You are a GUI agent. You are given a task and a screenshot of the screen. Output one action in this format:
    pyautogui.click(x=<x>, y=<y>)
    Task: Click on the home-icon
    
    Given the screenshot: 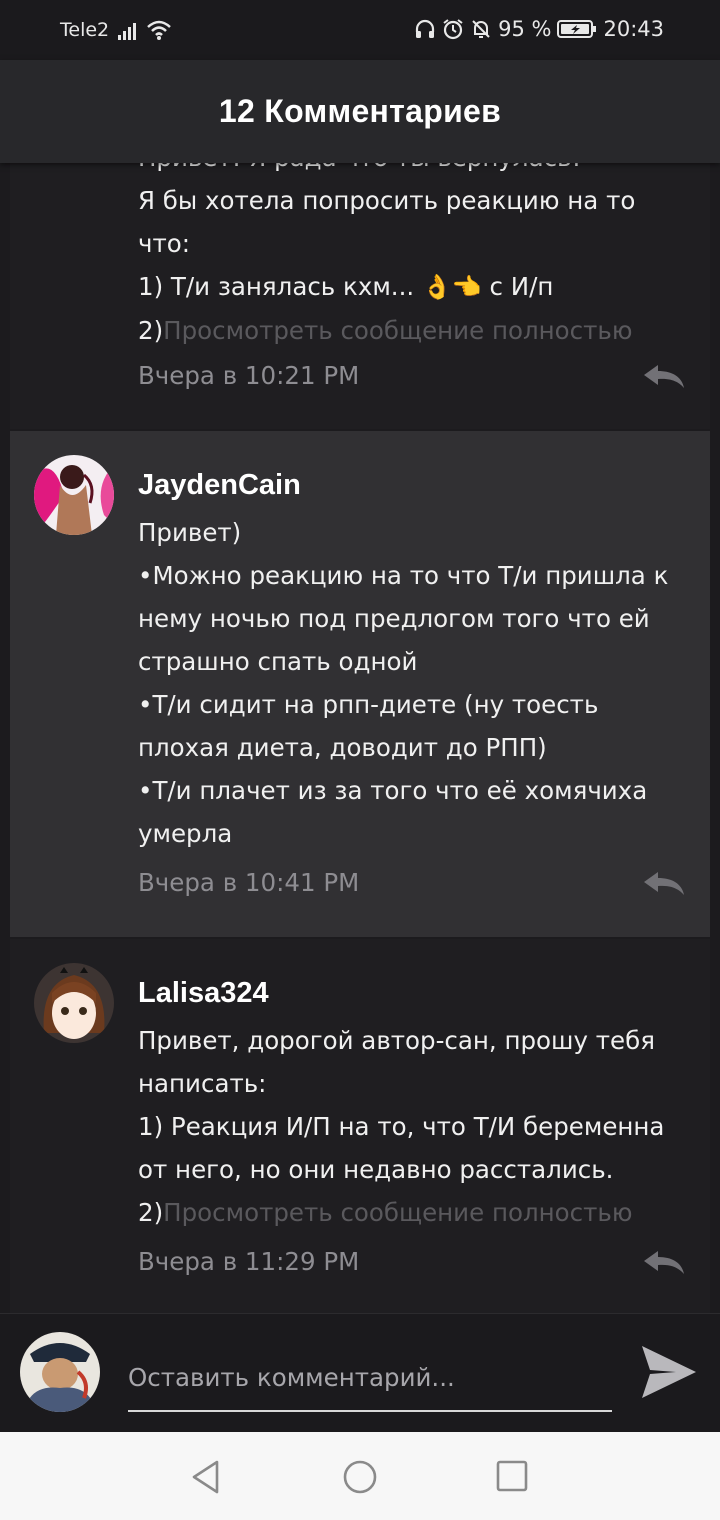 What is the action you would take?
    pyautogui.click(x=360, y=1477)
    